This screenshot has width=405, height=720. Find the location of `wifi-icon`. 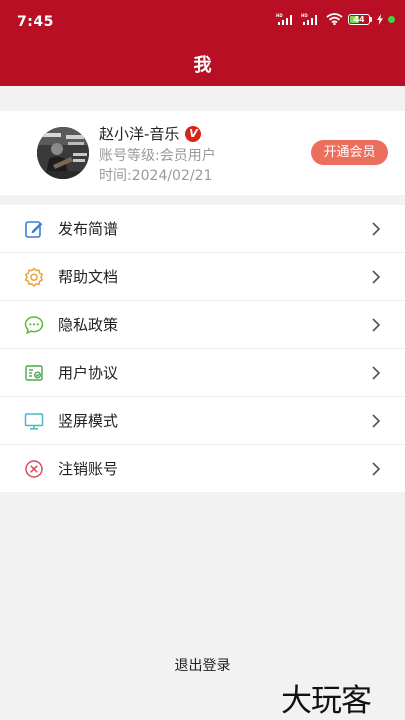

wifi-icon is located at coordinates (334, 19).